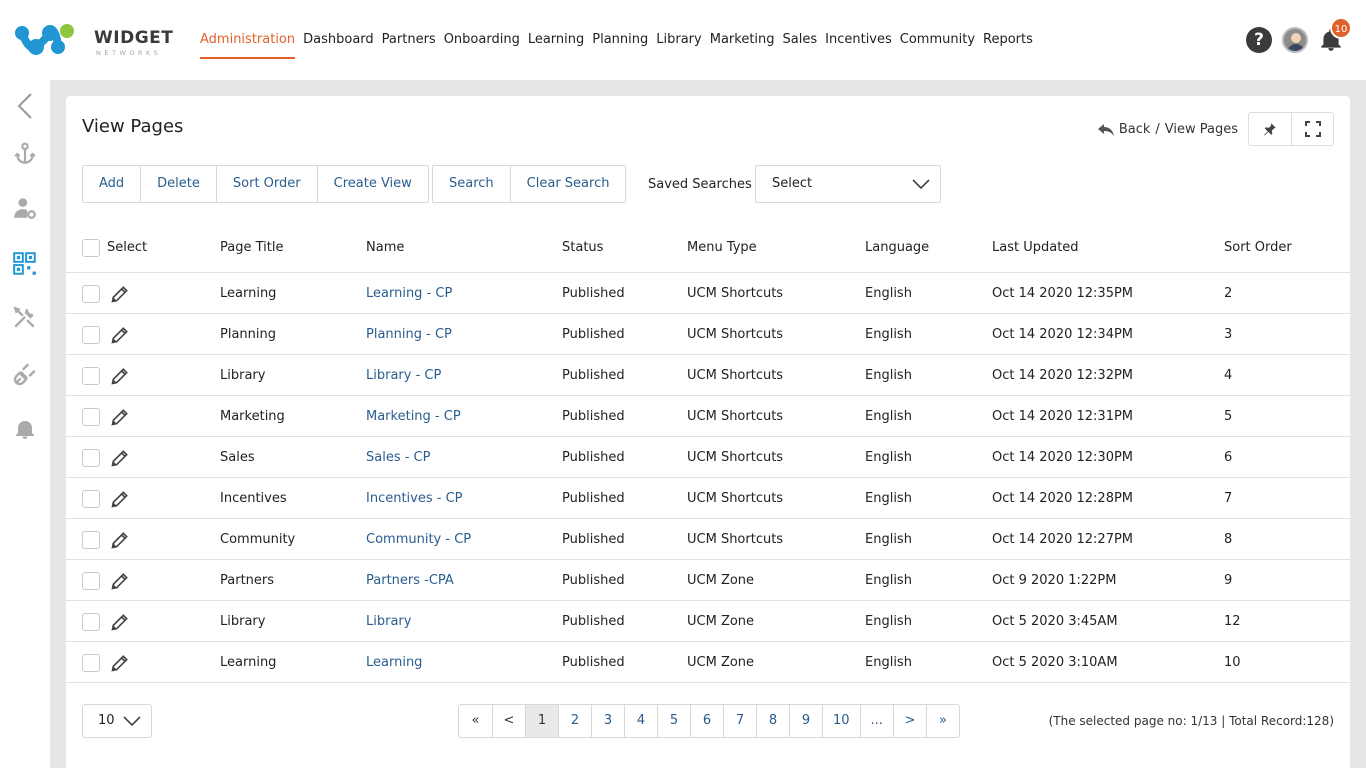  I want to click on plug-icon, so click(25, 374).